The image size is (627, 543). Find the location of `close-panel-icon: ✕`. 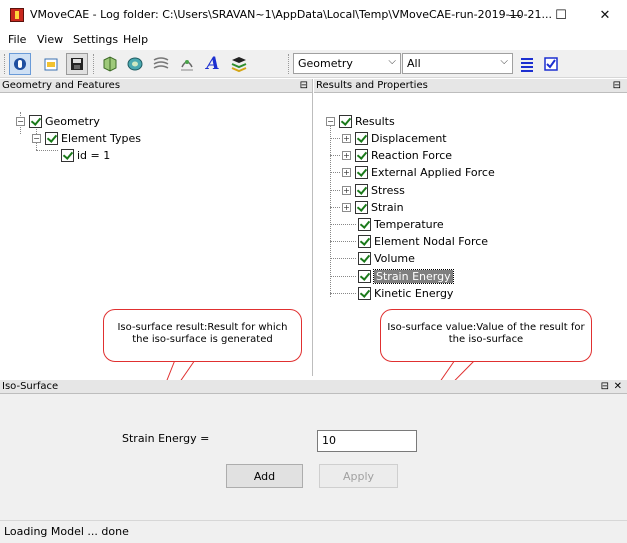

close-panel-icon: ✕ is located at coordinates (618, 387).